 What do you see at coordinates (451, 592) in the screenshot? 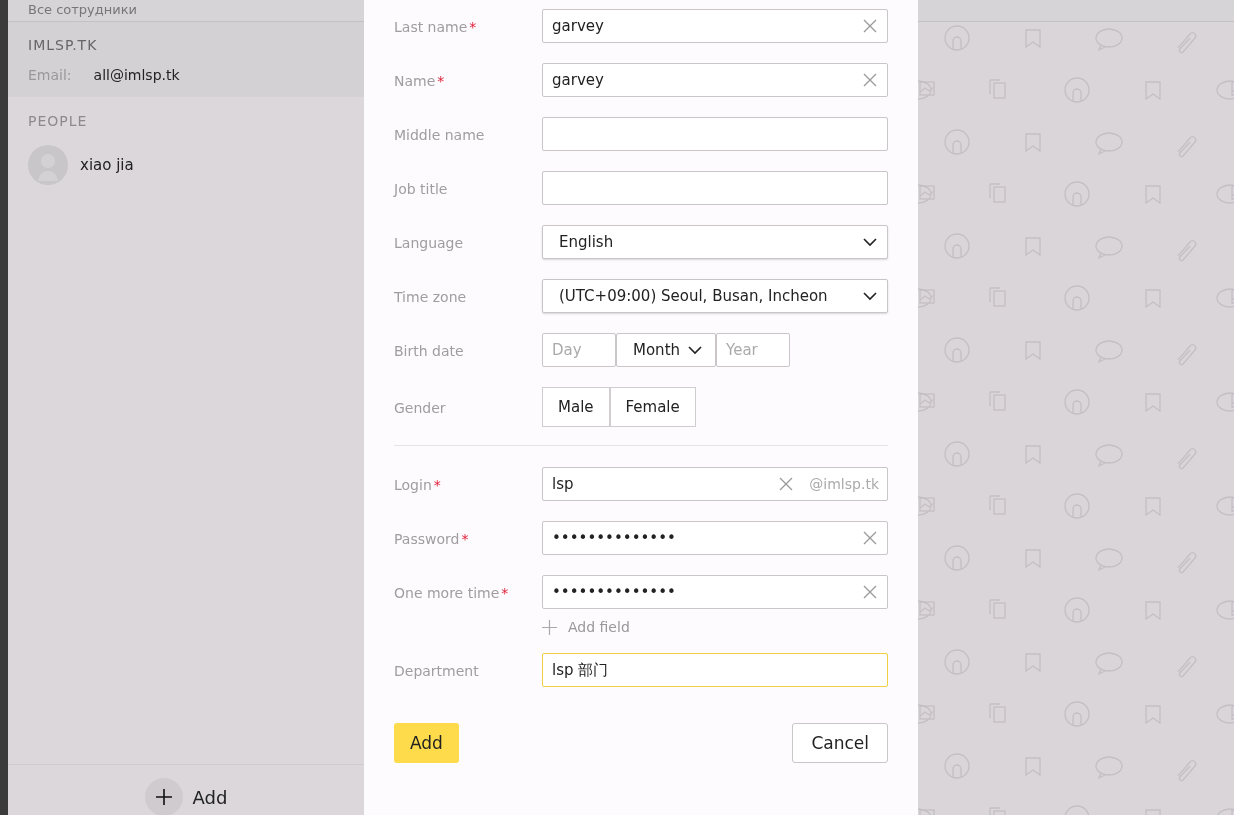
I see `field-label: One more time*` at bounding box center [451, 592].